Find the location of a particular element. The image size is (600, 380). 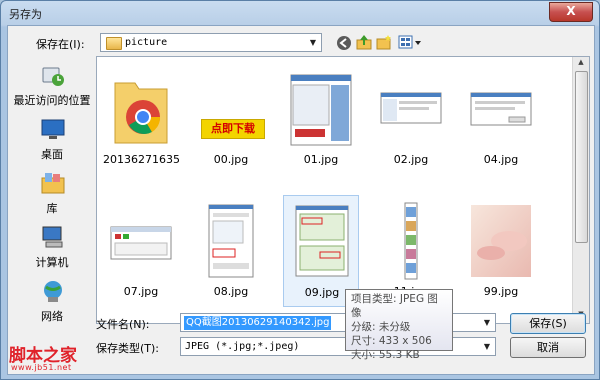

list-item: 04.jpg is located at coordinates (501, 119).